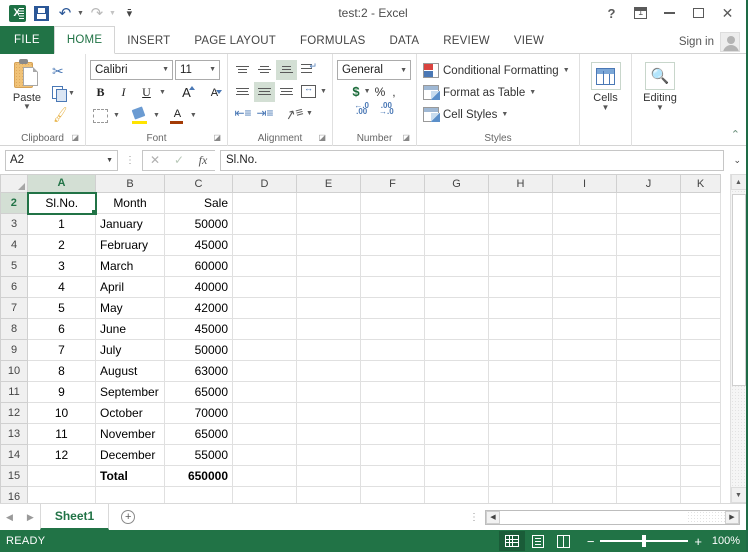  What do you see at coordinates (700, 476) in the screenshot?
I see `cell-K15` at bounding box center [700, 476].